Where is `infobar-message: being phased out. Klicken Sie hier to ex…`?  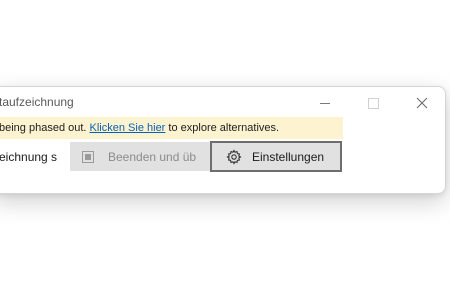 infobar-message: being phased out. Klicken Sie hier to ex… is located at coordinates (139, 128).